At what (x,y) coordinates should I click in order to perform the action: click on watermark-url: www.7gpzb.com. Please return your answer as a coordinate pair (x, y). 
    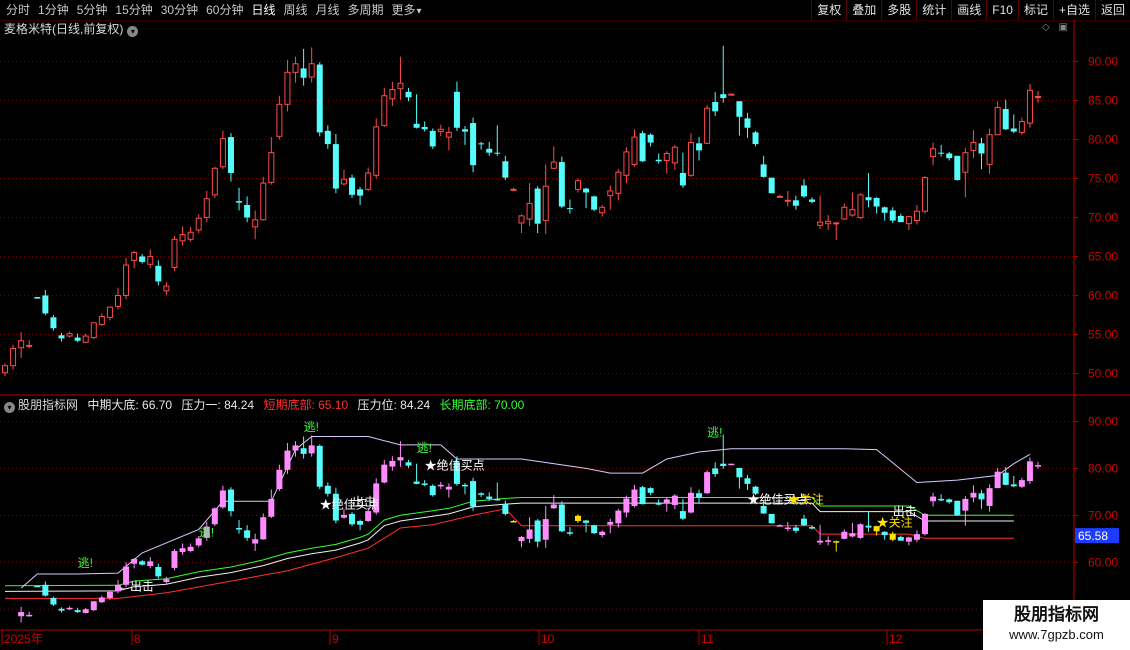
    Looking at the image, I should click on (1056, 634).